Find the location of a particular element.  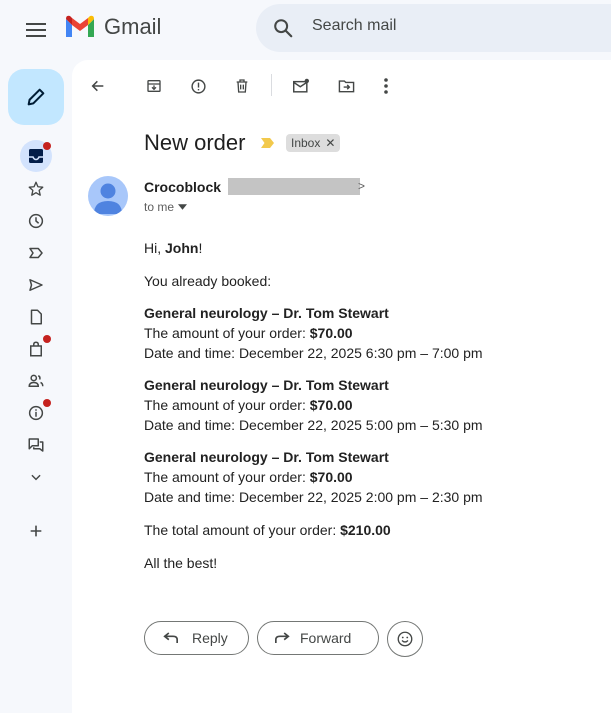

sidebar-item-drafts is located at coordinates (36, 317).